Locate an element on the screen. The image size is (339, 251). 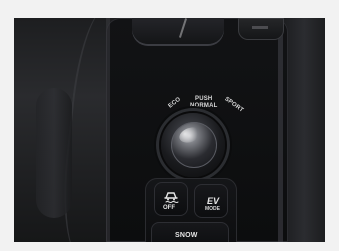
left-leather-fold is located at coordinates (54, 153).